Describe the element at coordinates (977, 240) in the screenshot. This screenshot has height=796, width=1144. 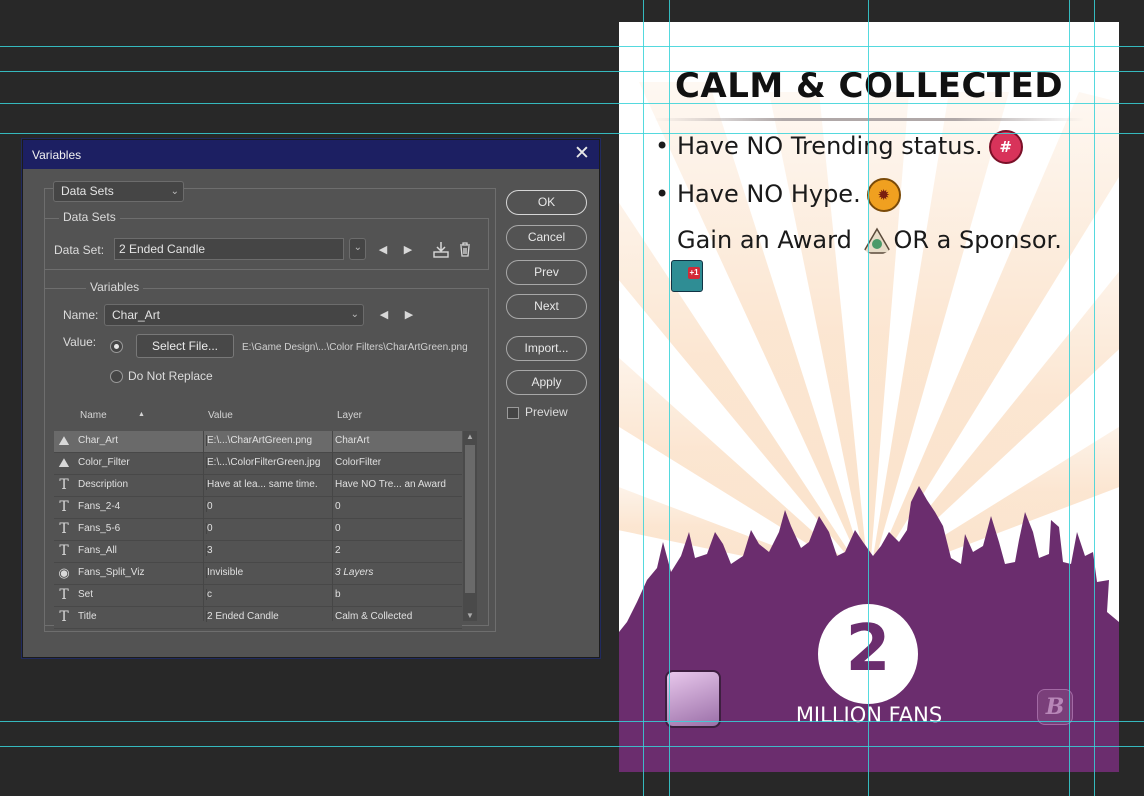
I see `rule-3b-text: OR a Sponsor.` at that location.